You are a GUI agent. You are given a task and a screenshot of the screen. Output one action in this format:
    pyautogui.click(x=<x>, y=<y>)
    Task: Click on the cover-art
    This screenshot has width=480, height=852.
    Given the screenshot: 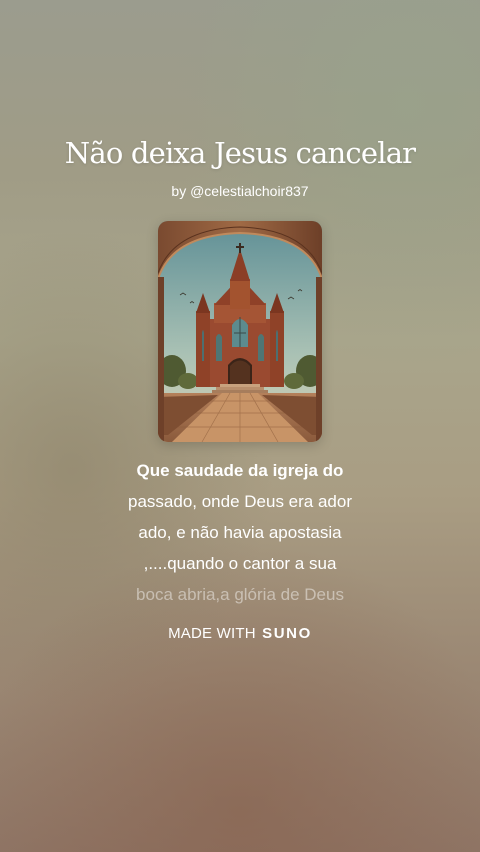 What is the action you would take?
    pyautogui.click(x=240, y=331)
    